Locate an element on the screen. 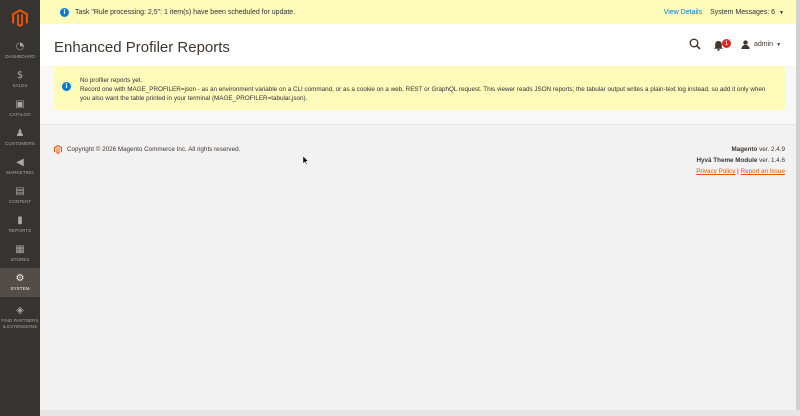  system-messages-toggle: System Messages: 6 ▼ is located at coordinates (747, 12).